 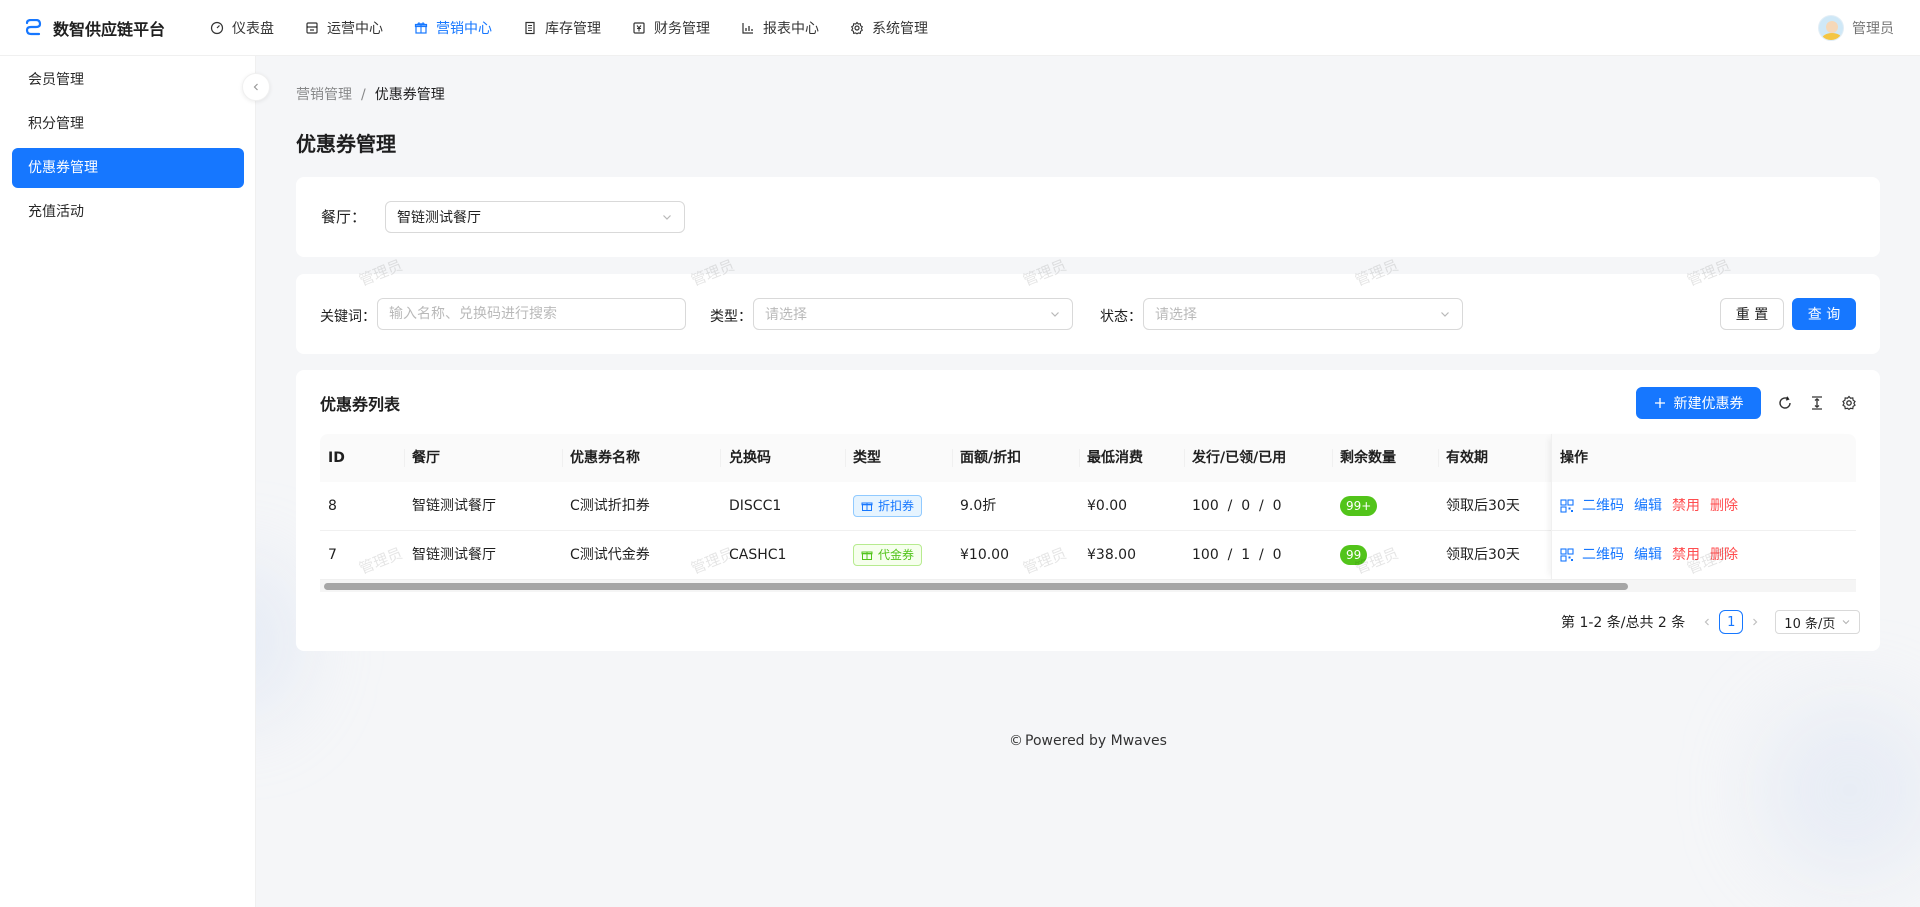 What do you see at coordinates (1354, 555) in the screenshot?
I see `remain-badge: 99` at bounding box center [1354, 555].